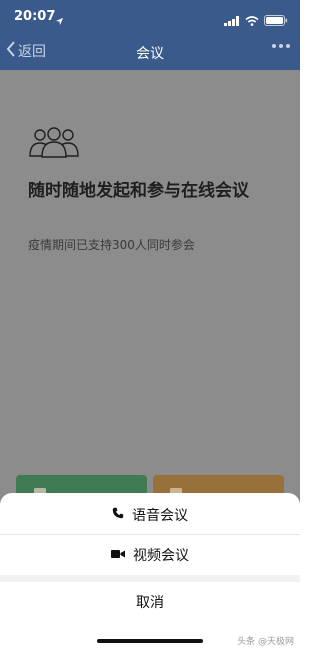 The image size is (320, 650). I want to click on watermark: 头条 @天极网, so click(265, 642).